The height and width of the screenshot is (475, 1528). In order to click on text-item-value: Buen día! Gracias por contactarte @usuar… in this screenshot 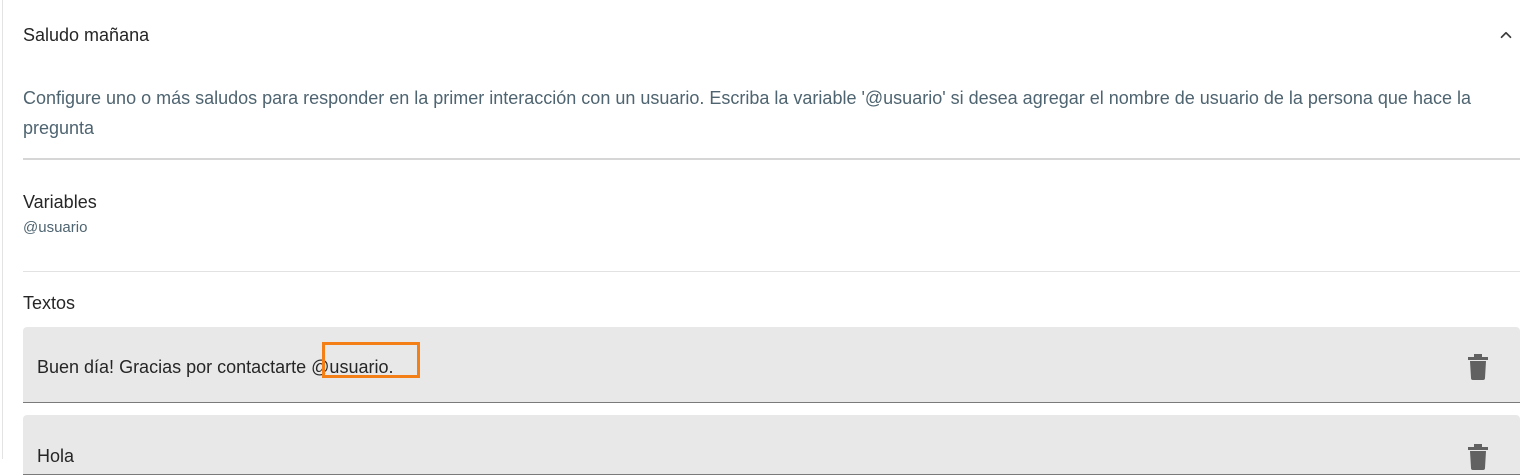, I will do `click(215, 367)`.